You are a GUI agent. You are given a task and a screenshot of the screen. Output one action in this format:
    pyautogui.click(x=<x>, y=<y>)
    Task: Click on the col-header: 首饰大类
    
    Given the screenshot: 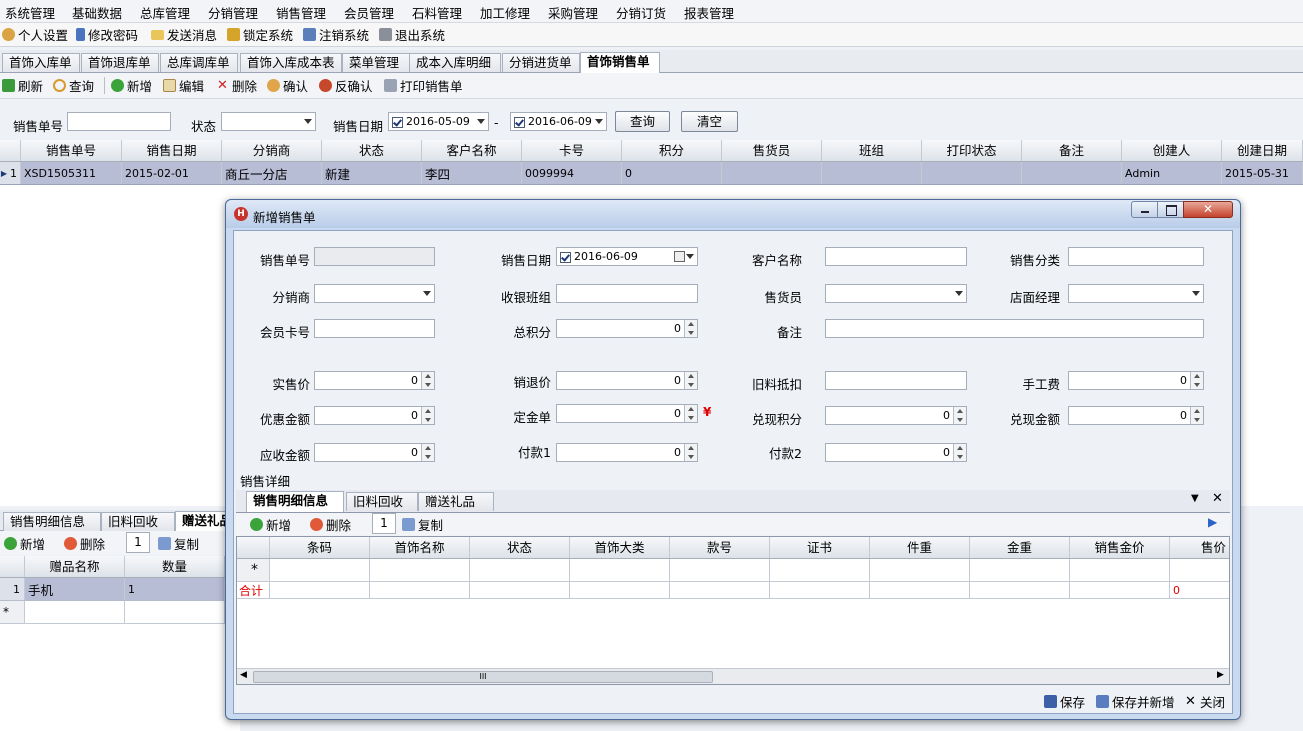 What is the action you would take?
    pyautogui.click(x=620, y=547)
    